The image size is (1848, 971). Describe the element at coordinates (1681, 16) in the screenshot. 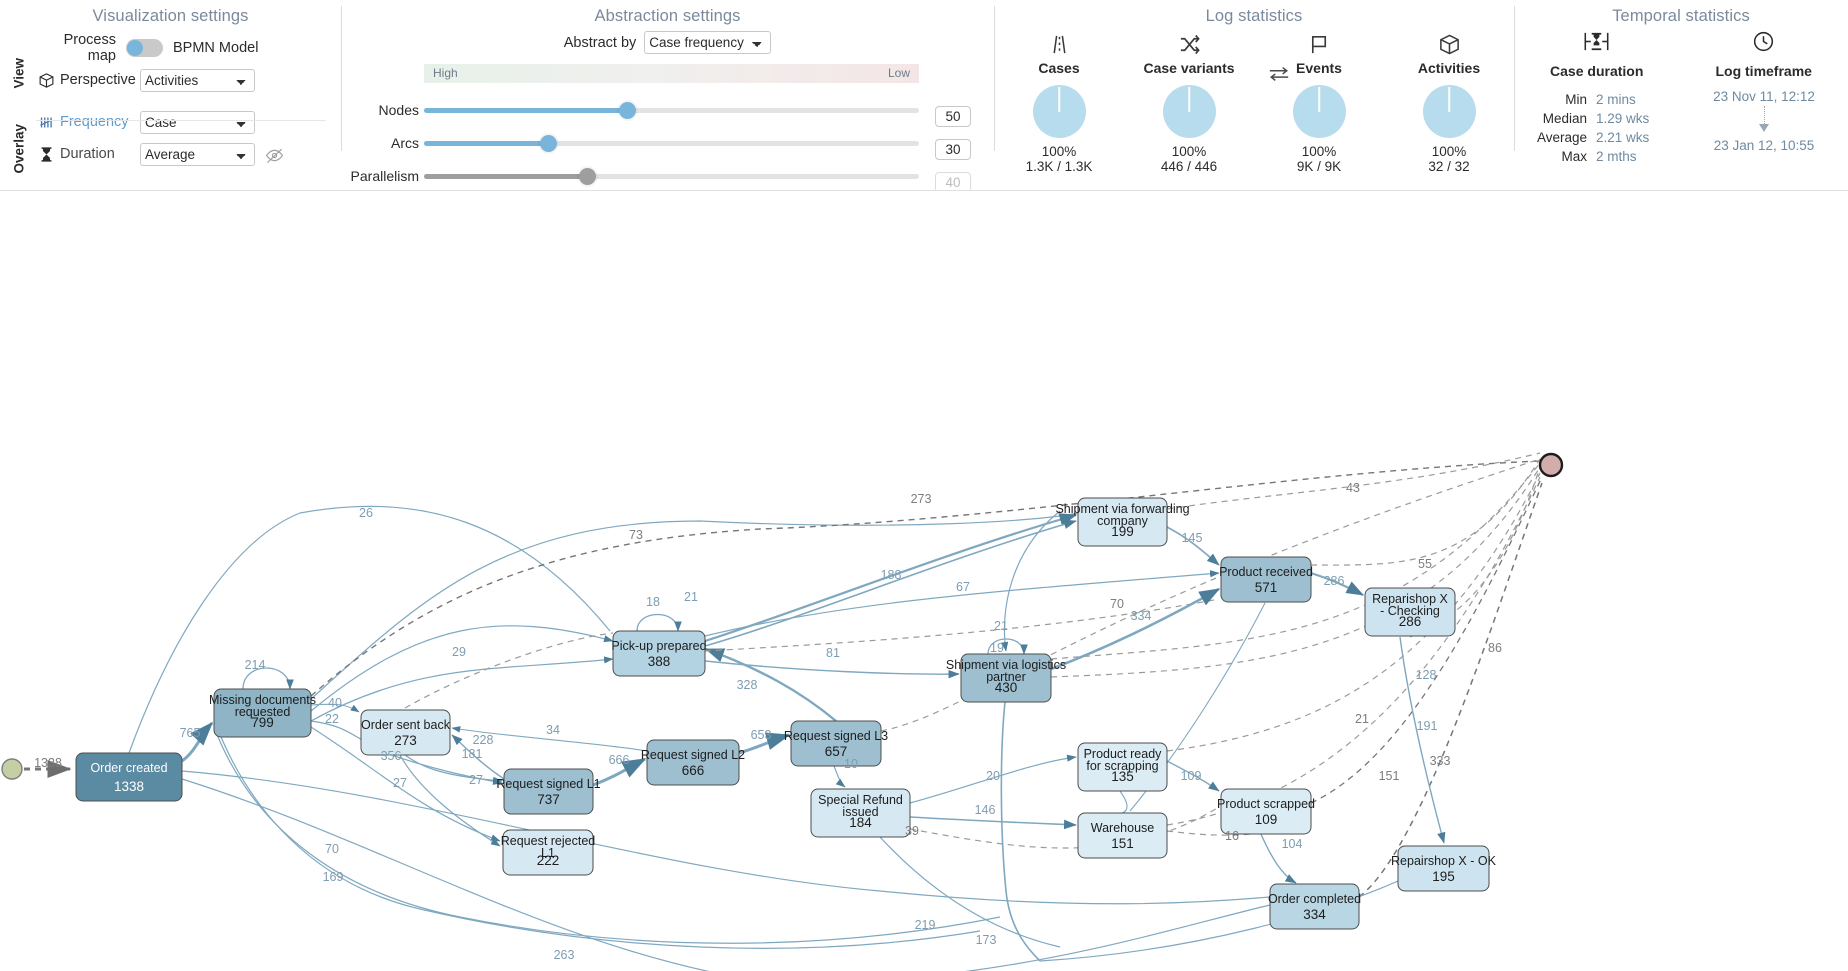

I see `temporal-statistics-title: Temporal statistics` at that location.